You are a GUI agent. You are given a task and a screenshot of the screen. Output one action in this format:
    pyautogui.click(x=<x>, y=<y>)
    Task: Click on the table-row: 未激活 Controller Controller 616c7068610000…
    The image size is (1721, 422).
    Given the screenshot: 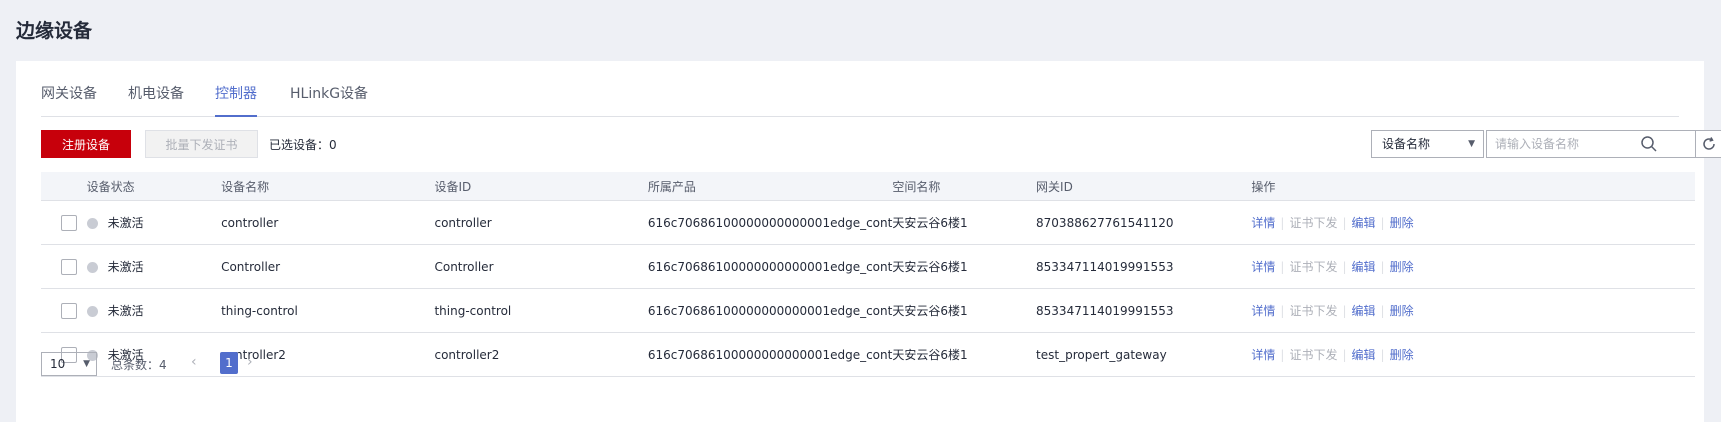 What is the action you would take?
    pyautogui.click(x=868, y=266)
    